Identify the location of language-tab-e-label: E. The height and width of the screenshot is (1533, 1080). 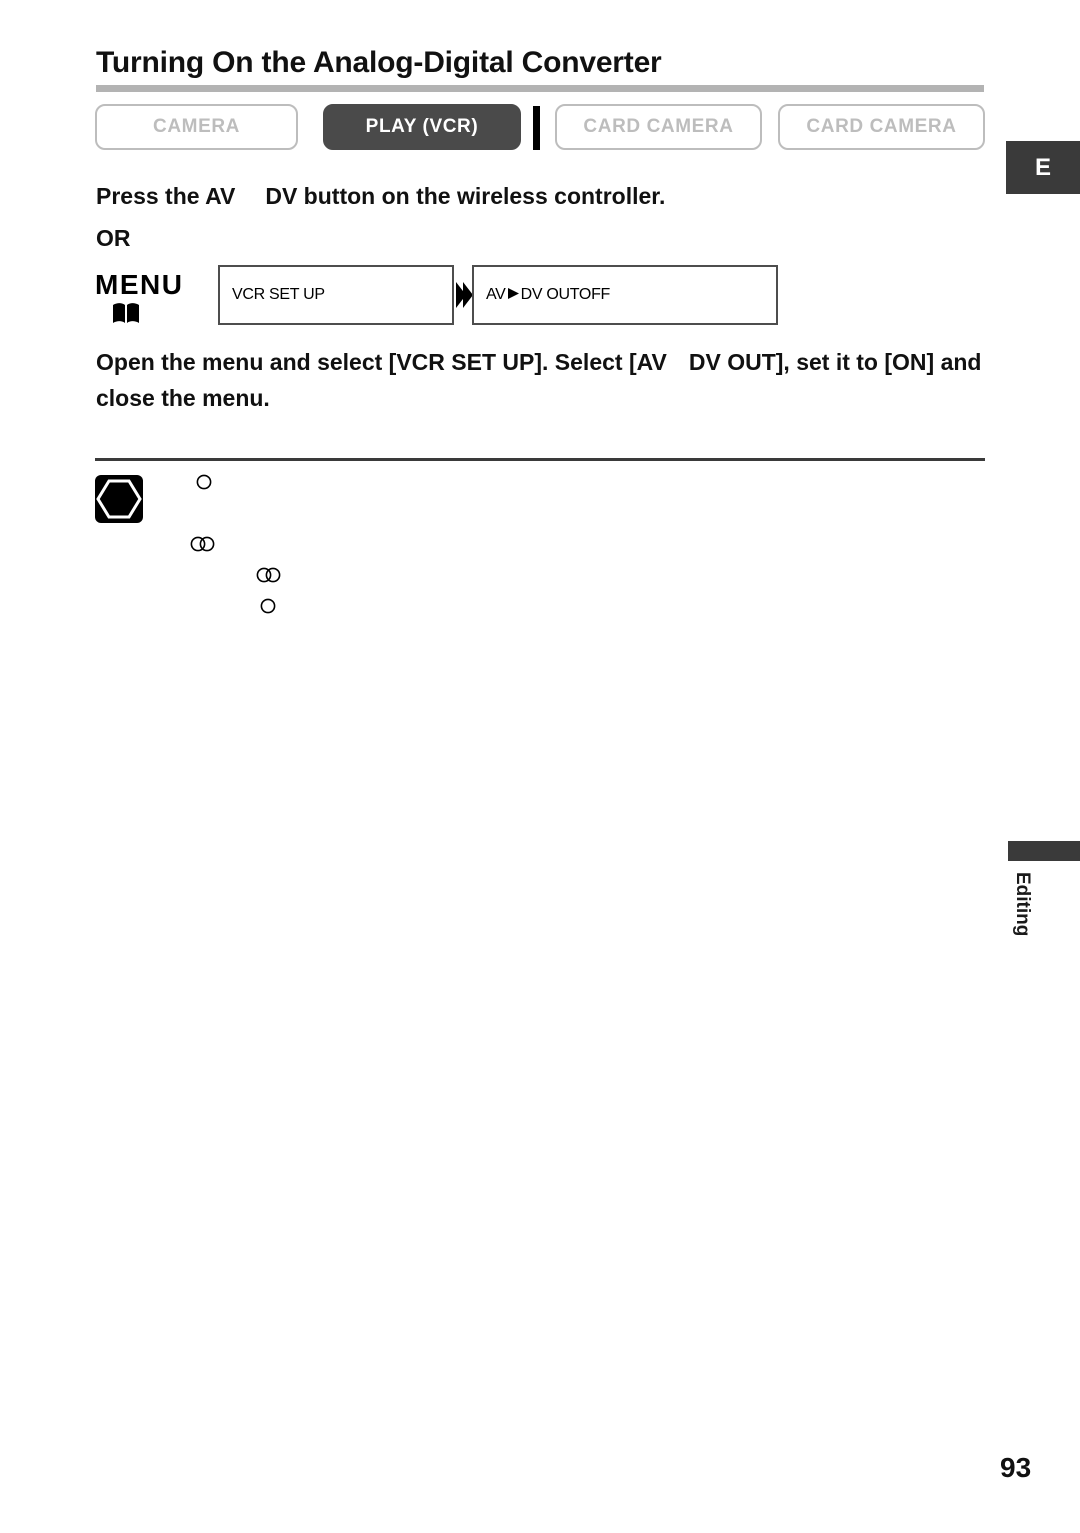
(1042, 167).